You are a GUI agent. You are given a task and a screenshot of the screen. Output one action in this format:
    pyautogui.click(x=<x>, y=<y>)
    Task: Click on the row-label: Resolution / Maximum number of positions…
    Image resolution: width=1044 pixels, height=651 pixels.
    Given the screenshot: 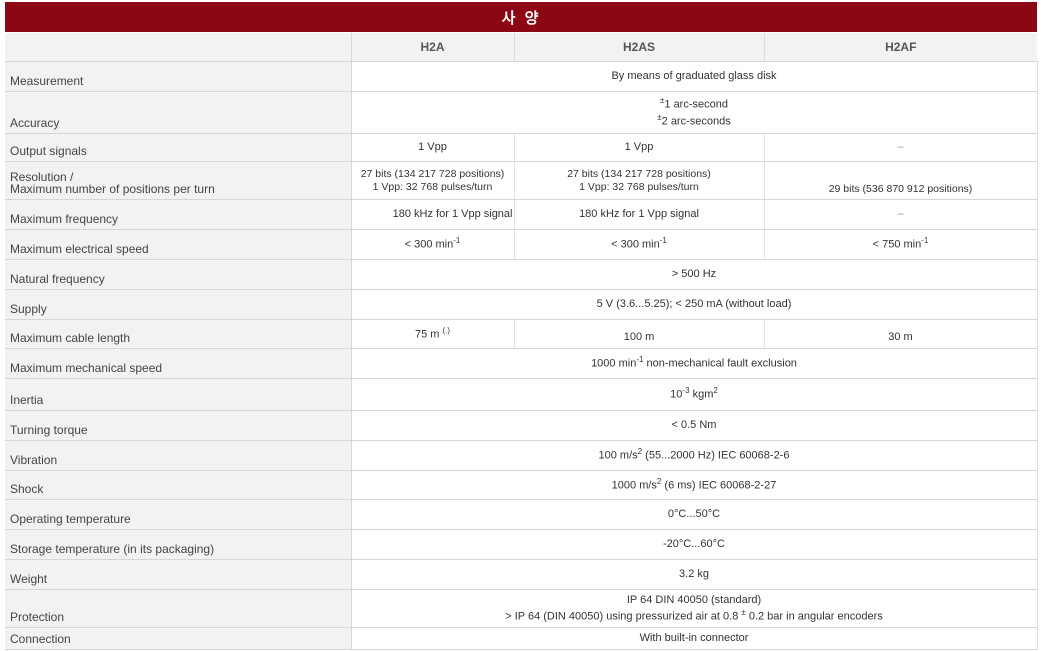 What is the action you would take?
    pyautogui.click(x=178, y=180)
    